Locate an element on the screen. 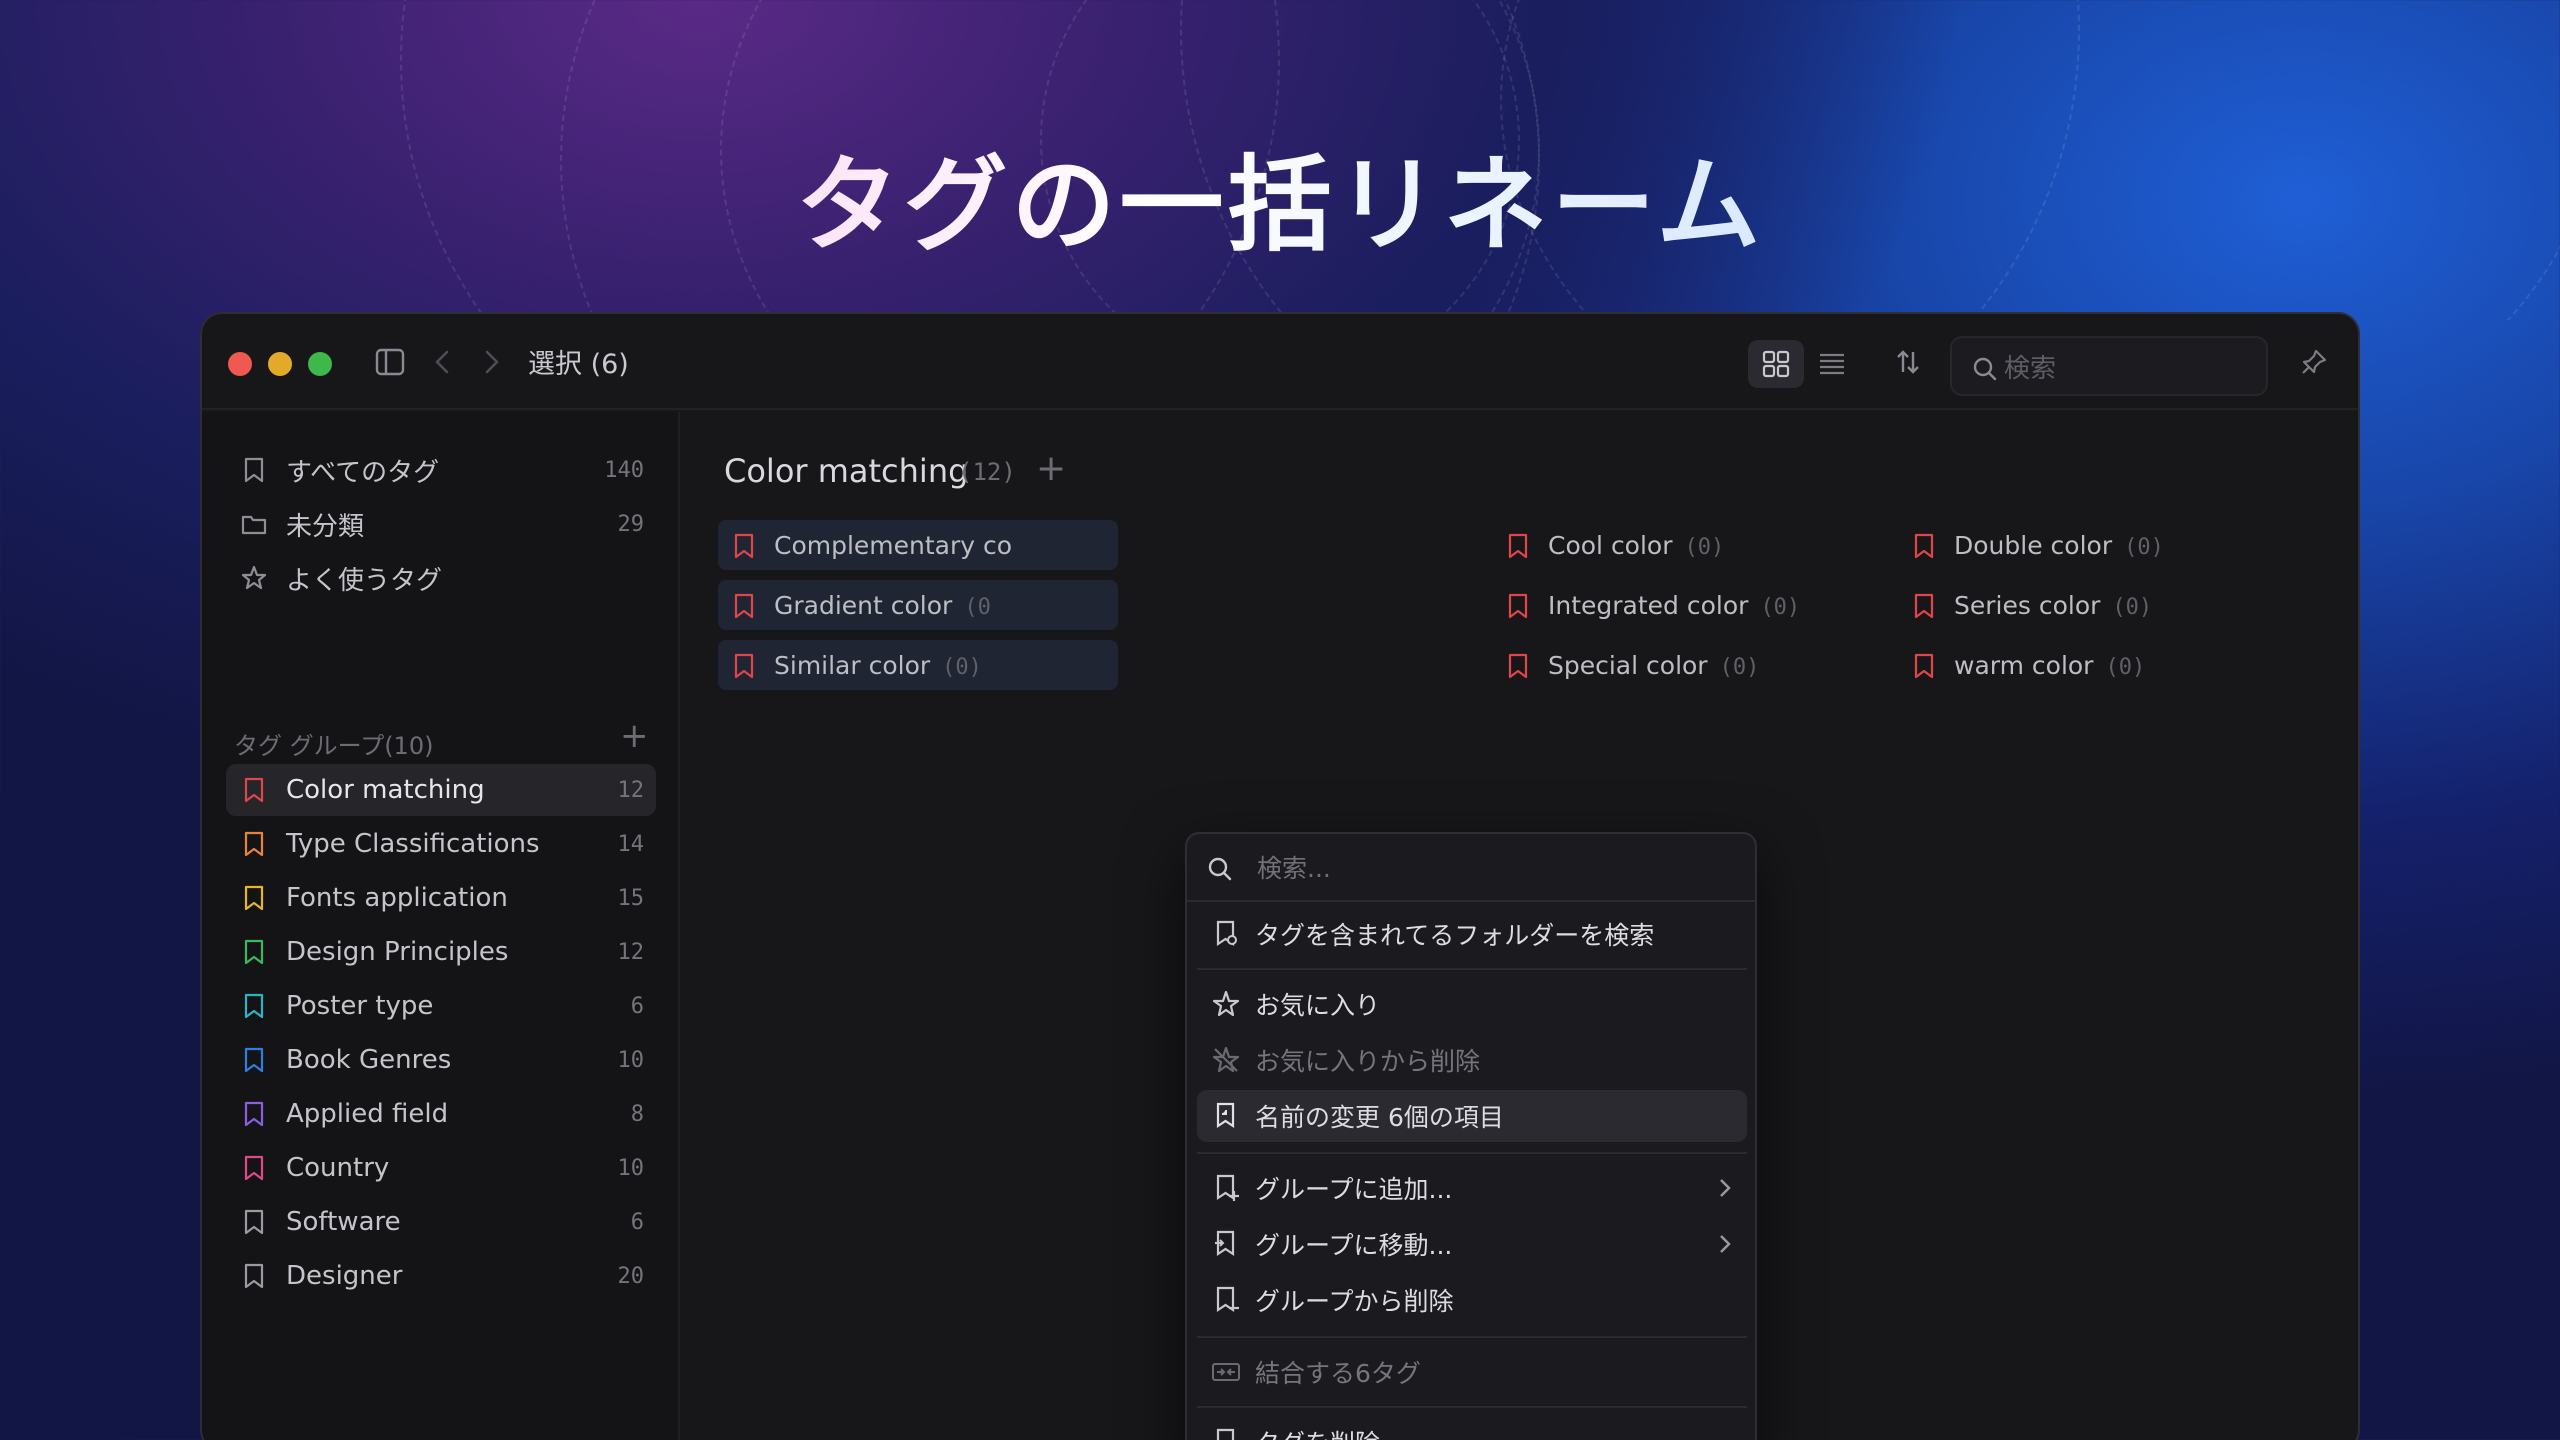  tag-item: warm color (0) is located at coordinates (2088, 665).